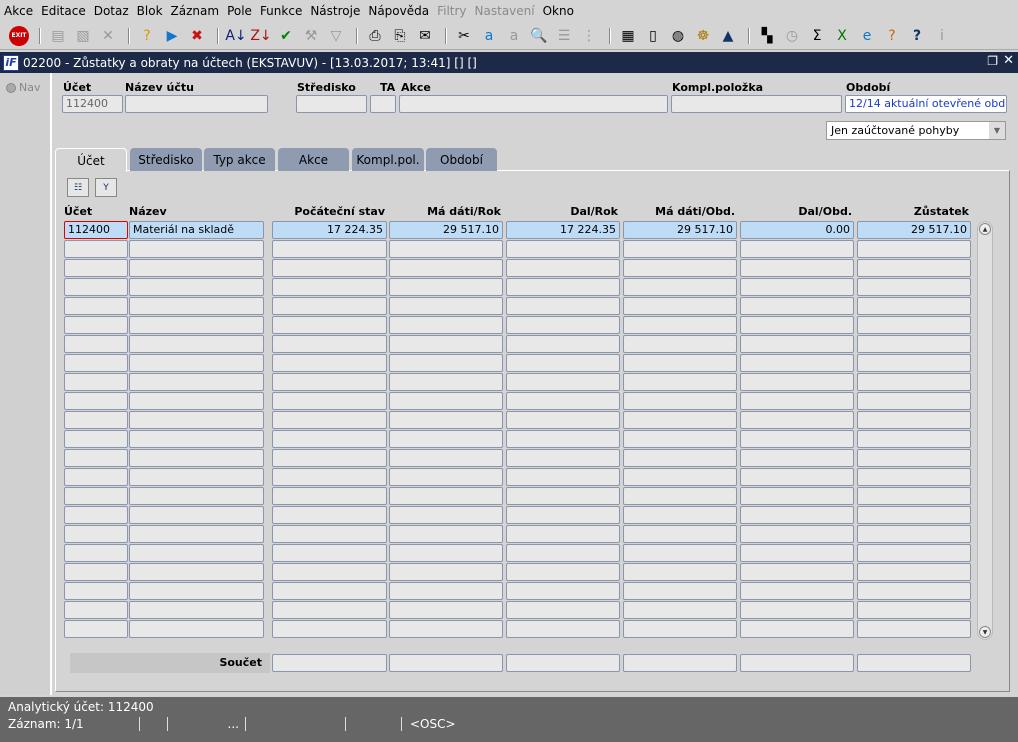  What do you see at coordinates (197, 36) in the screenshot?
I see `cancel-query-icon: ✖` at bounding box center [197, 36].